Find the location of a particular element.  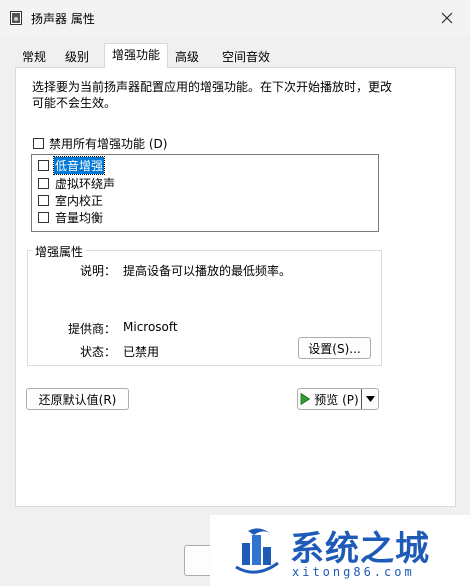

watermark-subtitle: xitong86.com is located at coordinates (353, 572).